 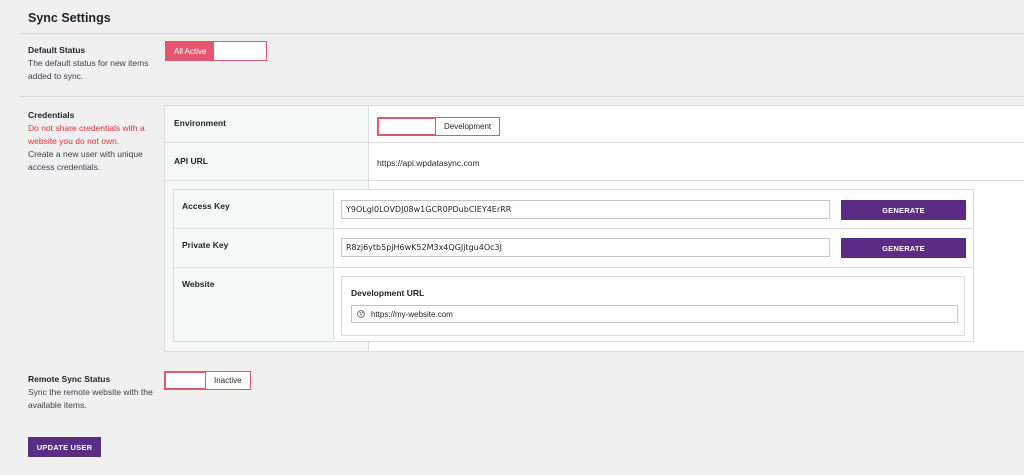 I want to click on environment-label: Environment, so click(x=200, y=123).